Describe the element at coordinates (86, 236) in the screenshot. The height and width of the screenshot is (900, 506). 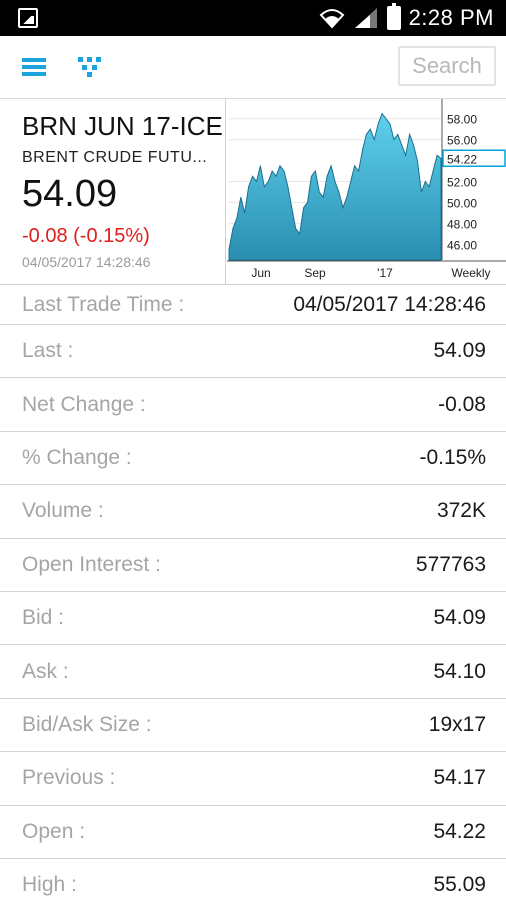
I see `quote-change: -0.08 (-0.15%)` at that location.